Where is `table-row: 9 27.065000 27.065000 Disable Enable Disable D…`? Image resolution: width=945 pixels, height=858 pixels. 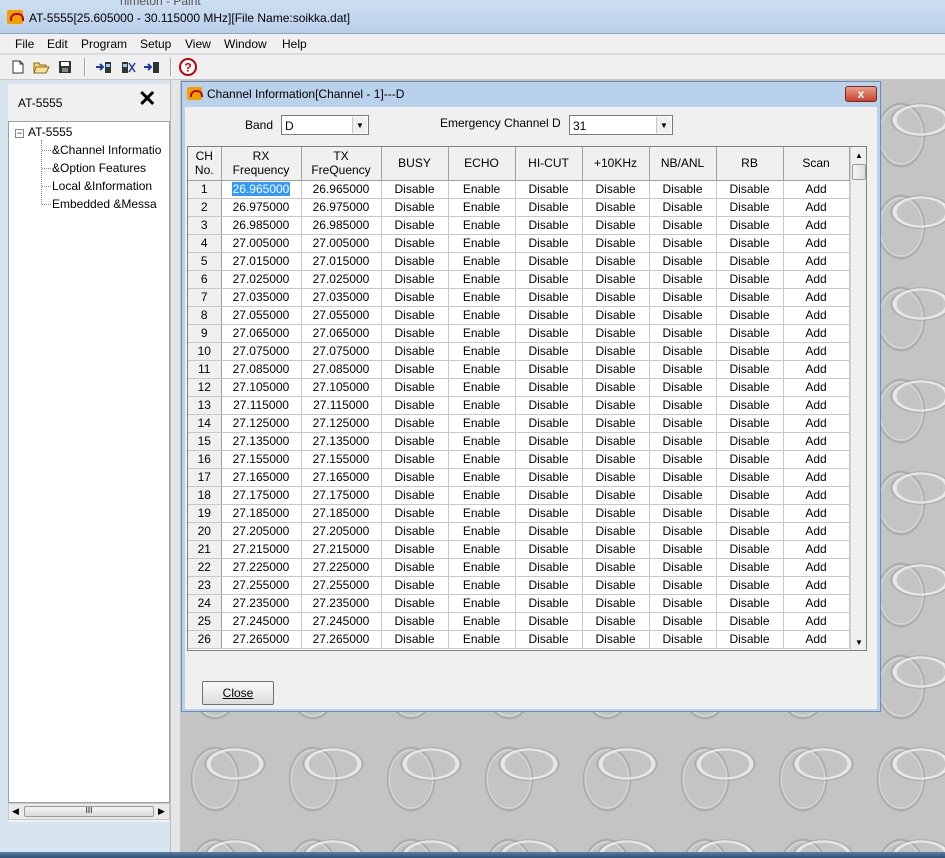 table-row: 9 27.065000 27.065000 Disable Enable Disable D… is located at coordinates (519, 333).